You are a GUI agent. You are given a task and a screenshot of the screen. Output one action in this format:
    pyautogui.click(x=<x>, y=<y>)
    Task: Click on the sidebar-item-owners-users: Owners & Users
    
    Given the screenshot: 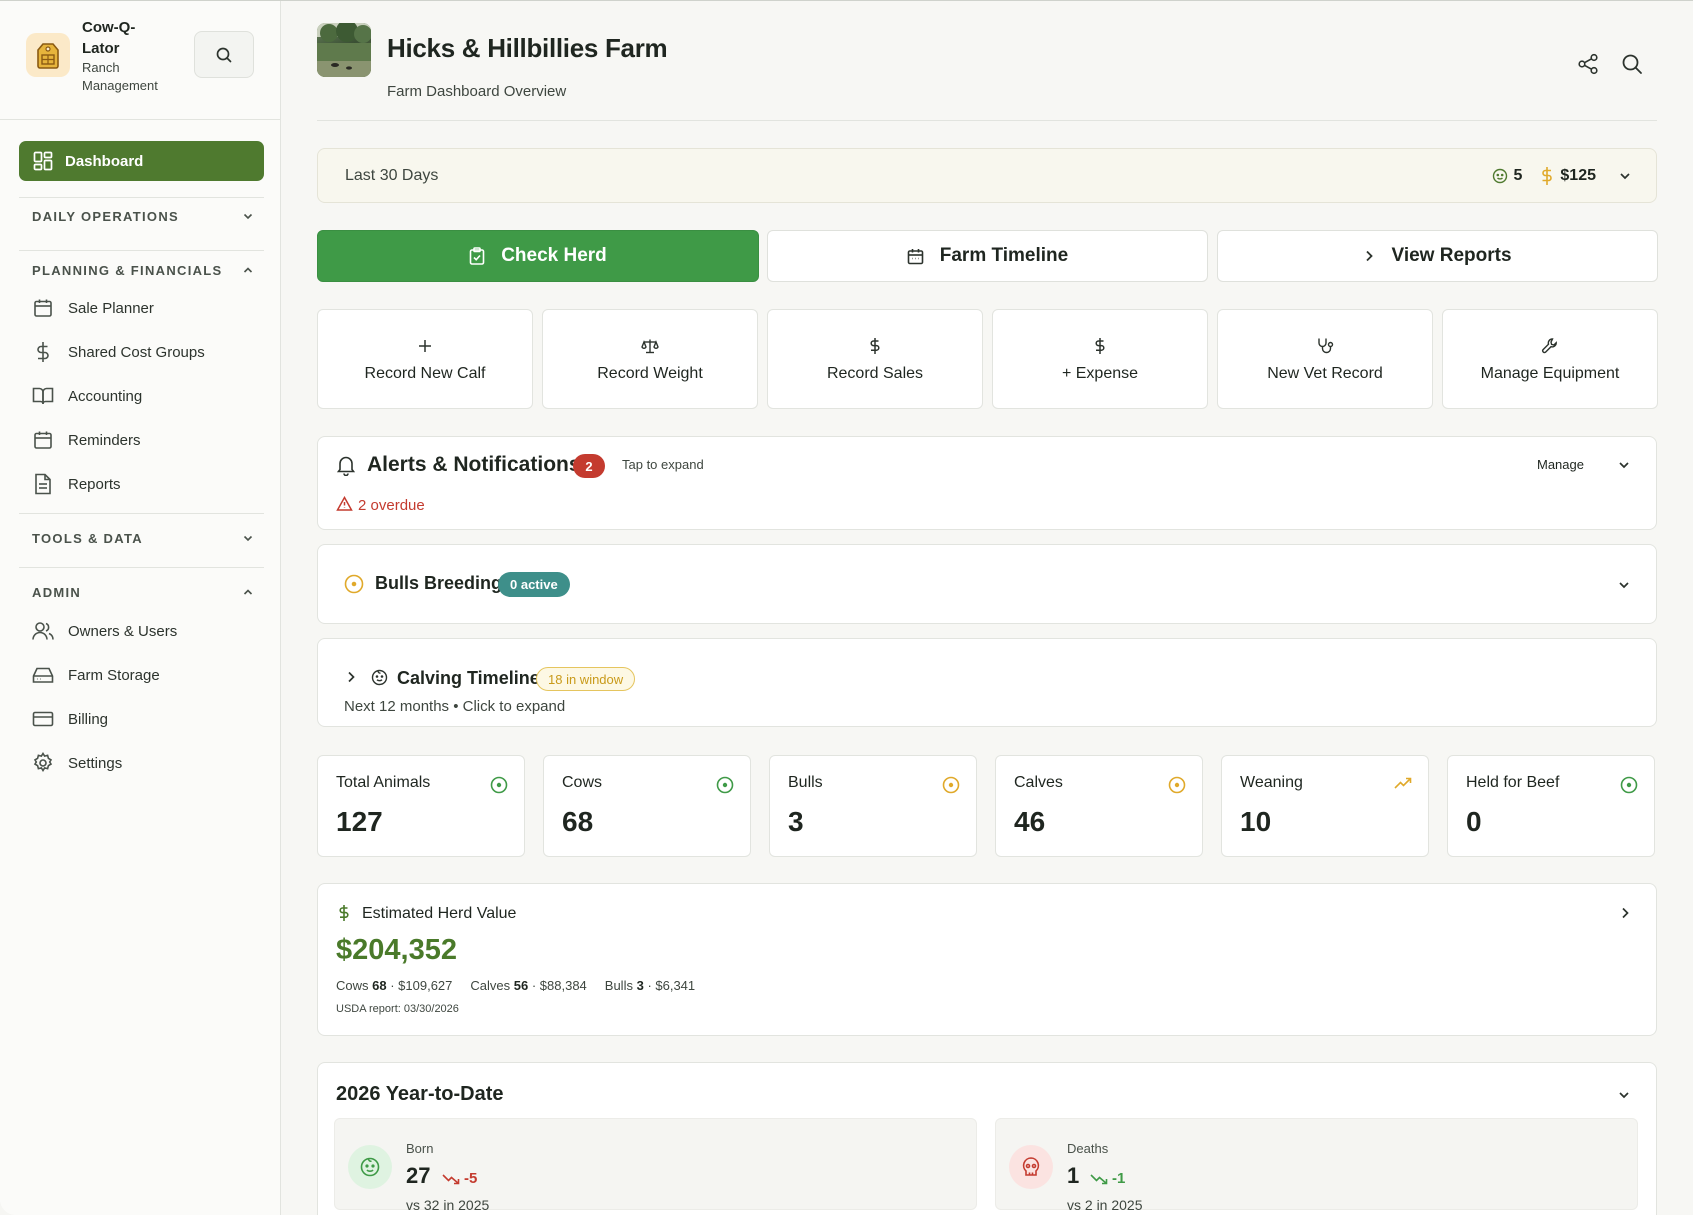 What is the action you would take?
    pyautogui.click(x=148, y=631)
    